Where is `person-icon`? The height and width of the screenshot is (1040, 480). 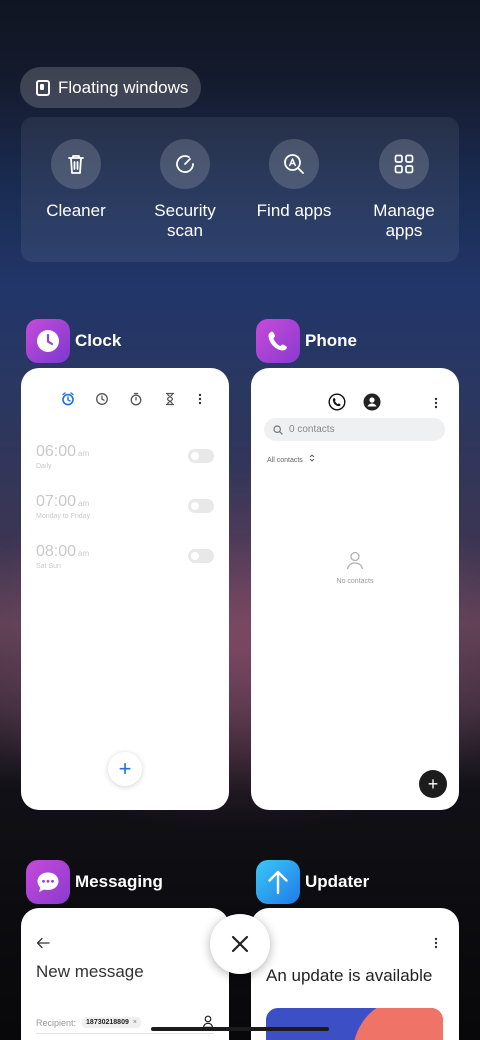
person-icon is located at coordinates (355, 560).